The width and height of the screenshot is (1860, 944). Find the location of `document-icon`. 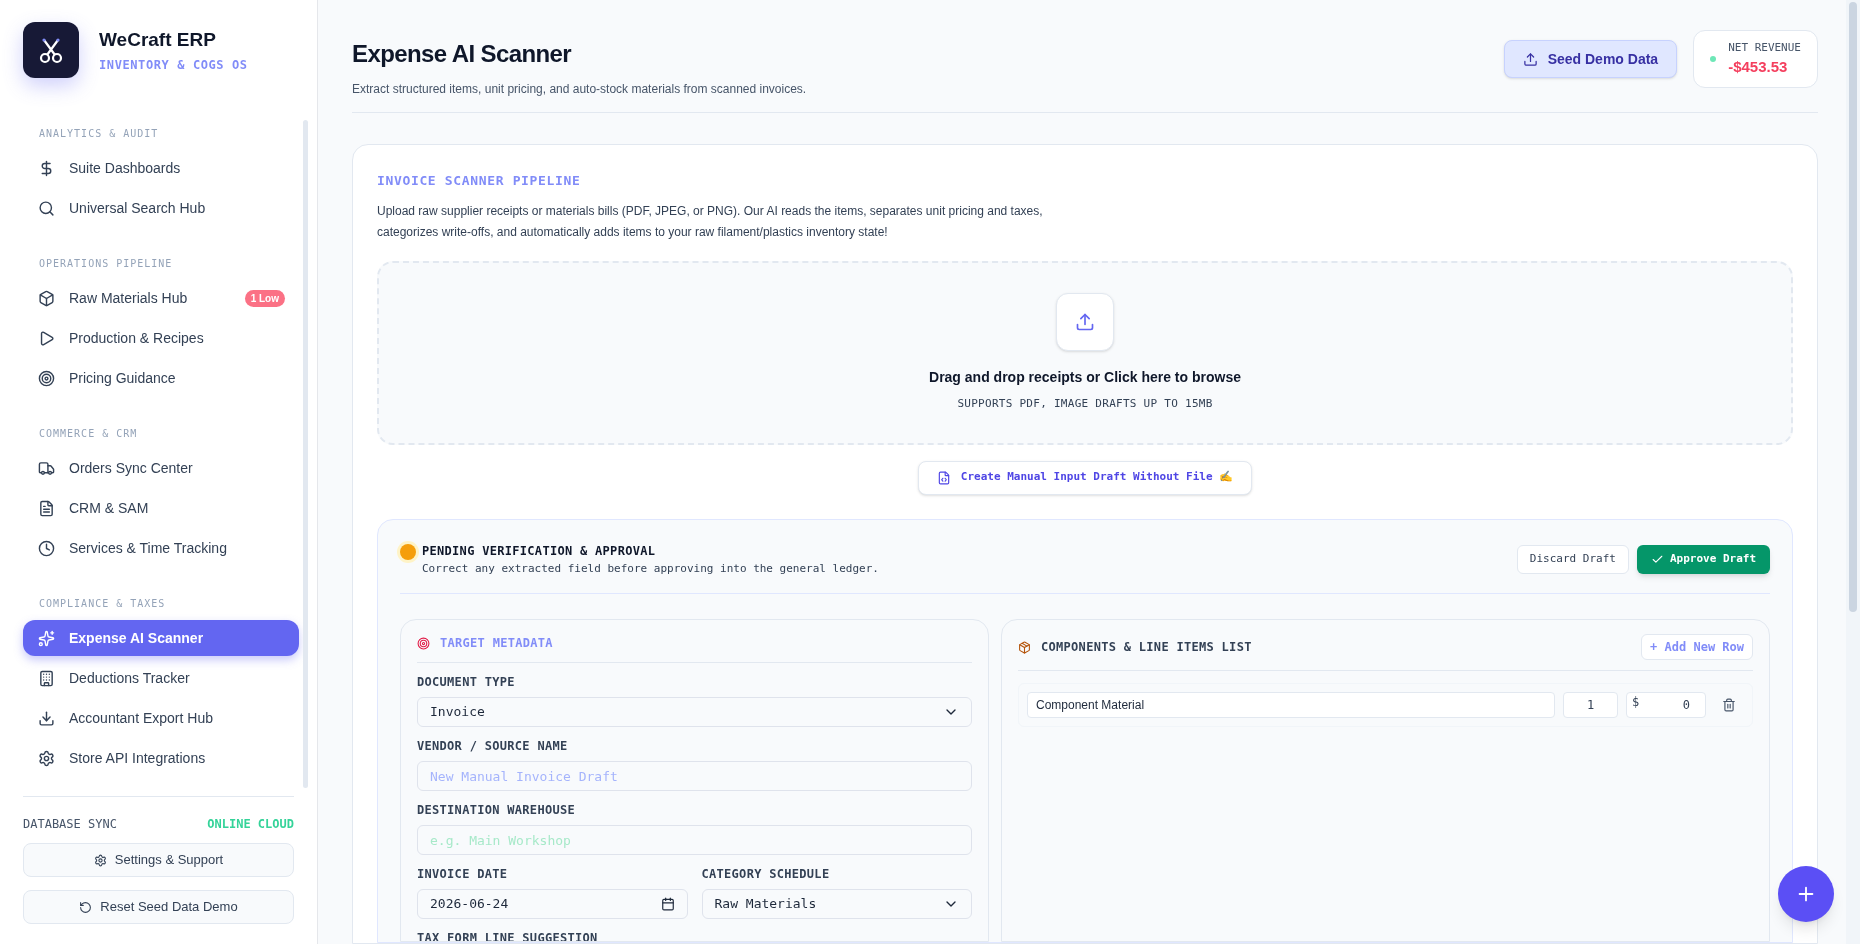

document-icon is located at coordinates (46, 508).